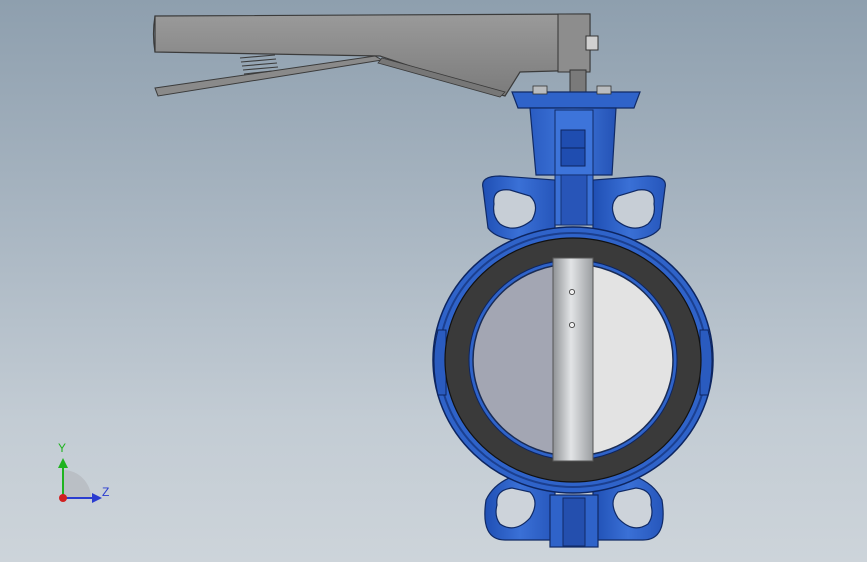  I want to click on y-axis-label: Y, so click(62, 448).